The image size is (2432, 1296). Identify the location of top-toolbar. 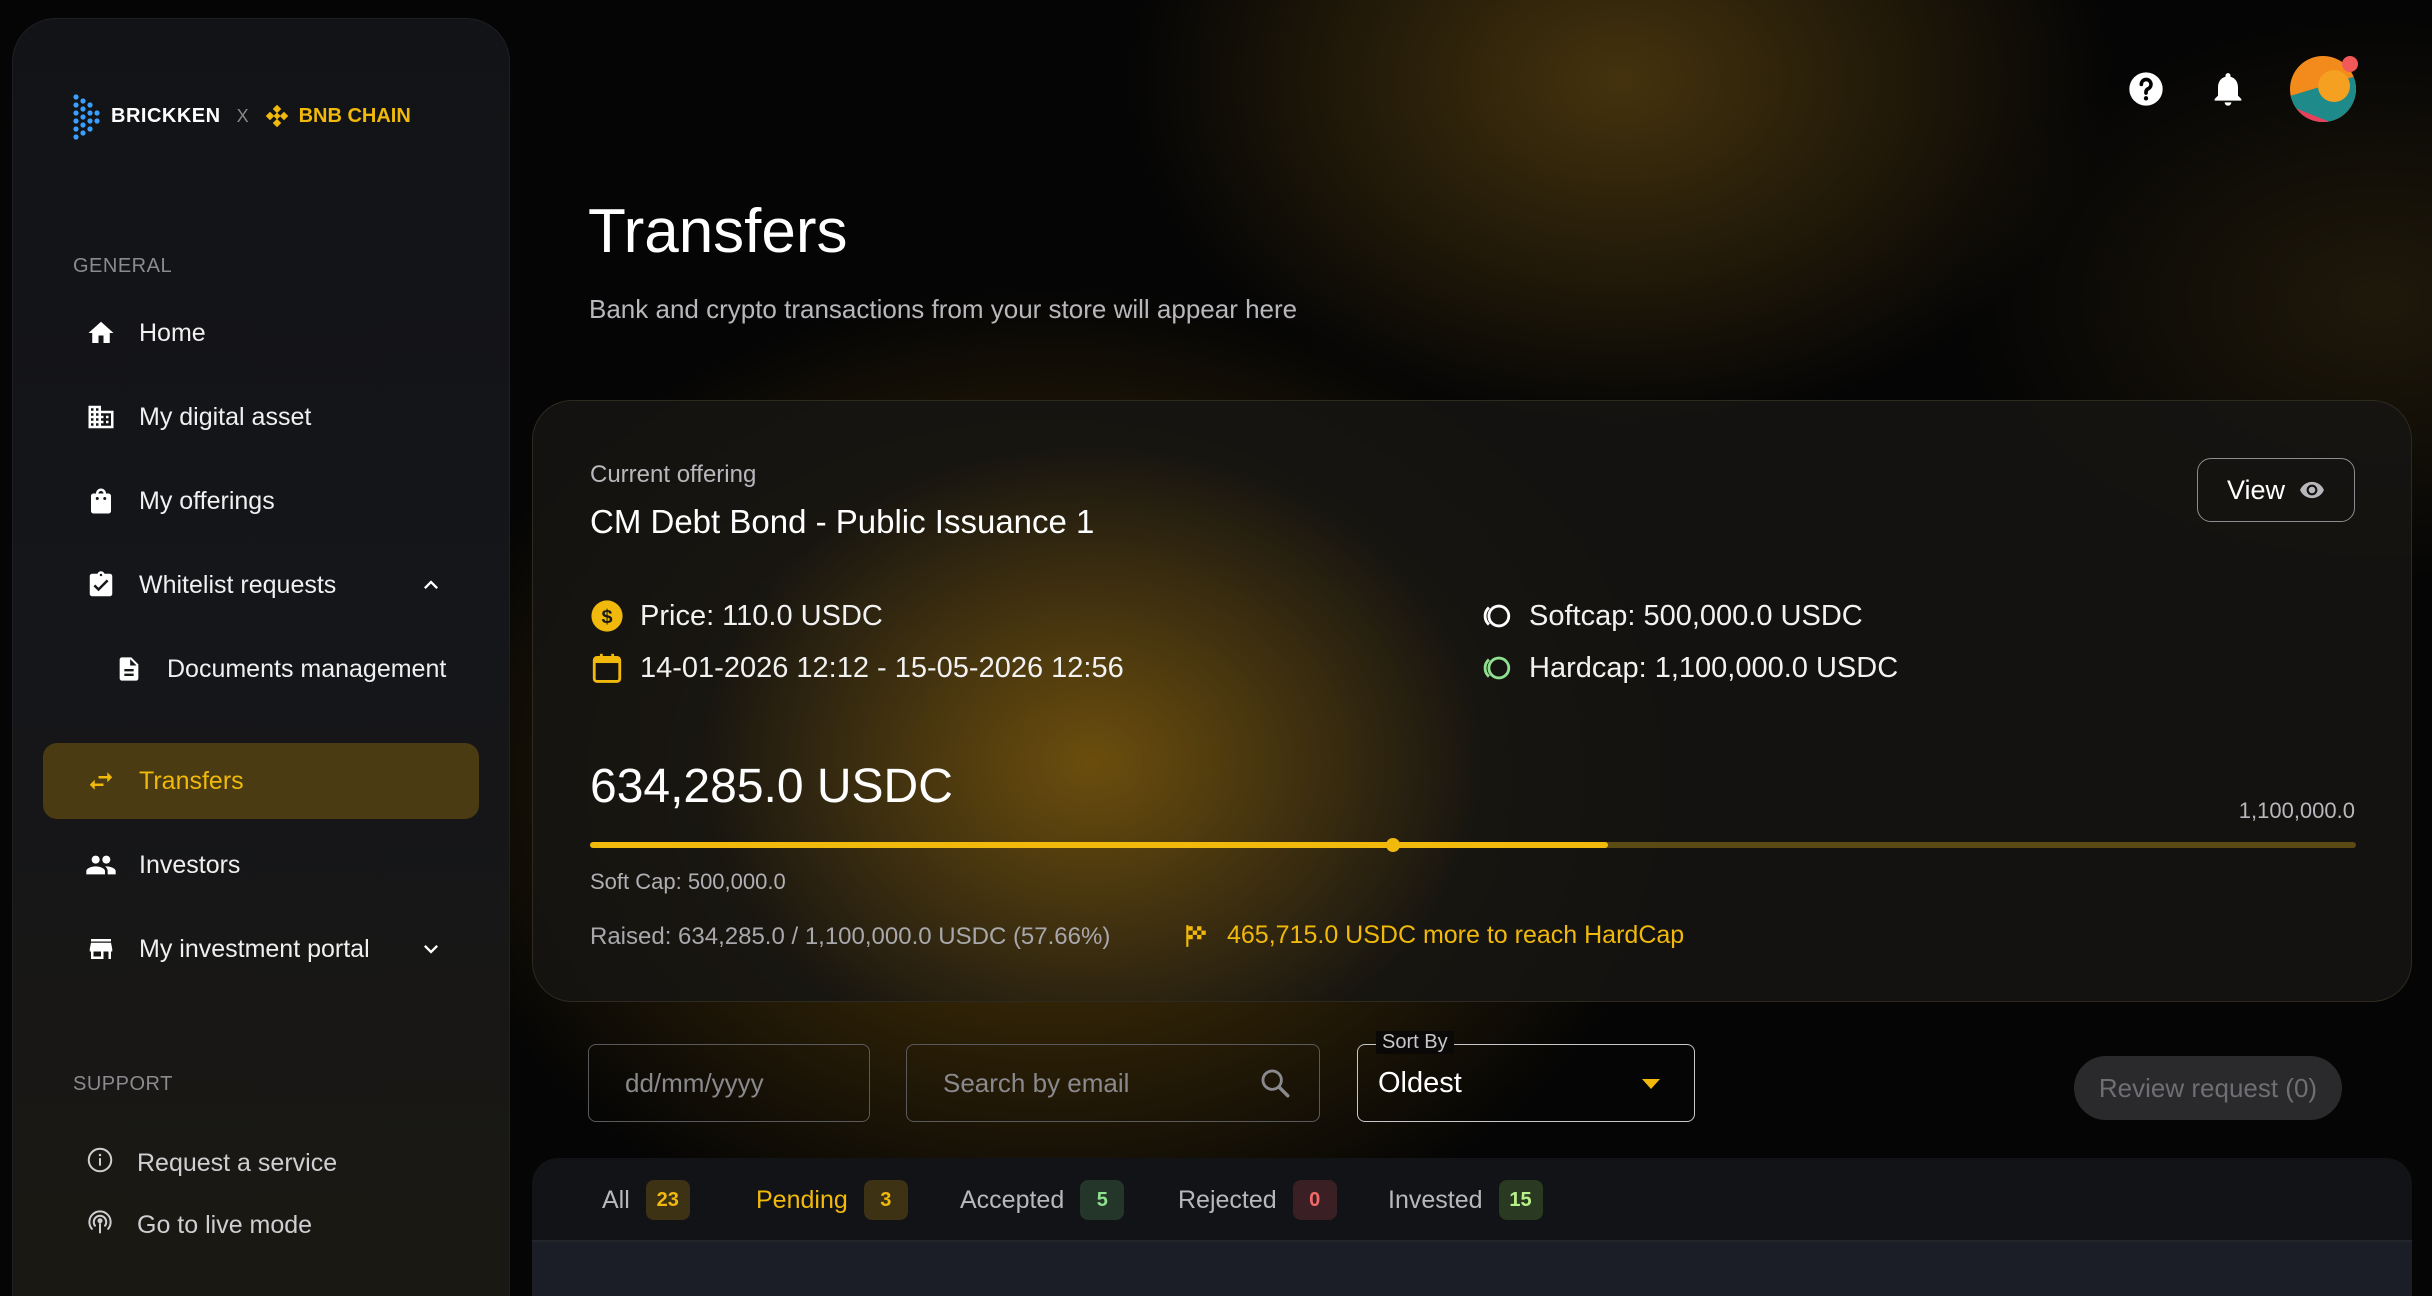
(2242, 89).